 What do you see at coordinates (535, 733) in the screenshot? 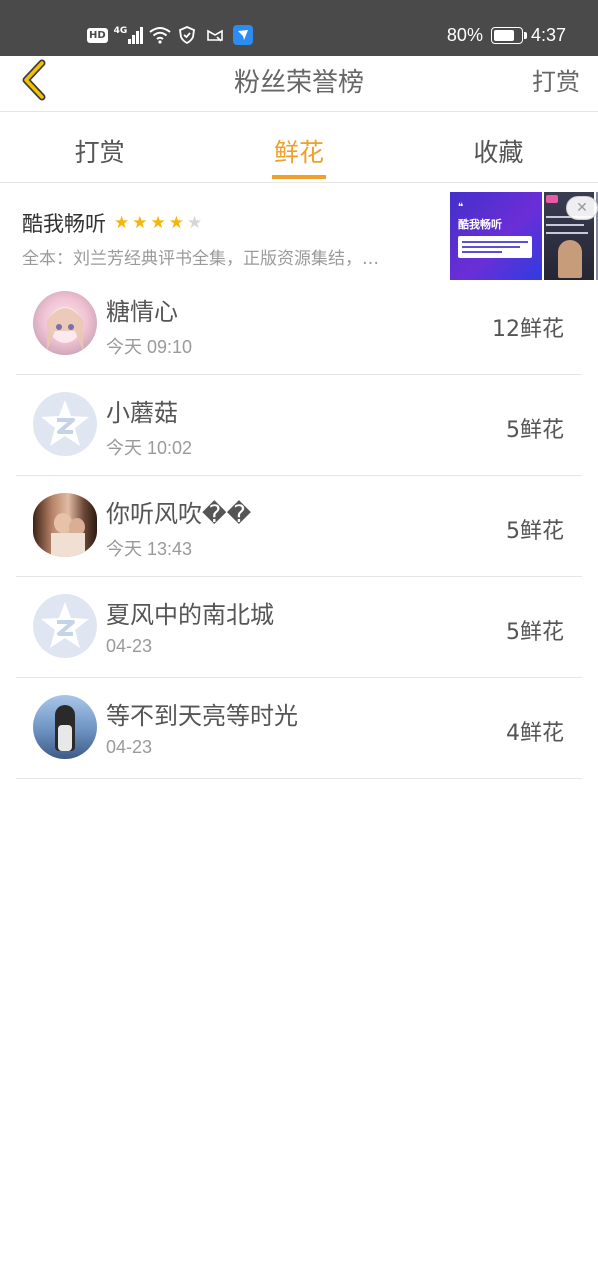
I see `flower-count: 4鲜花` at bounding box center [535, 733].